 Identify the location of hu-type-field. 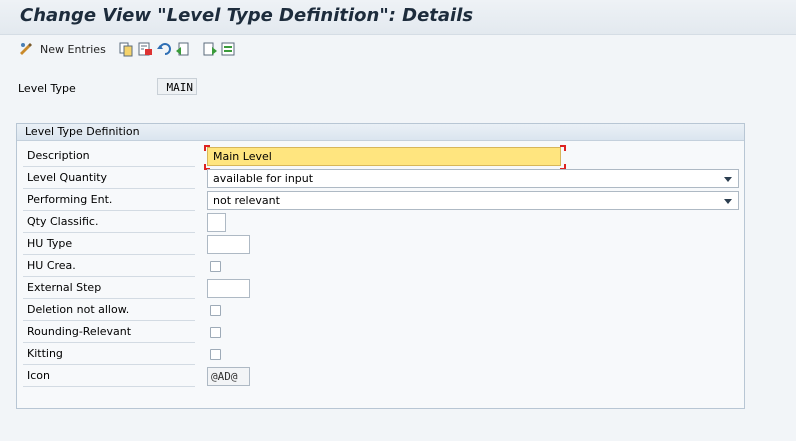
(228, 244).